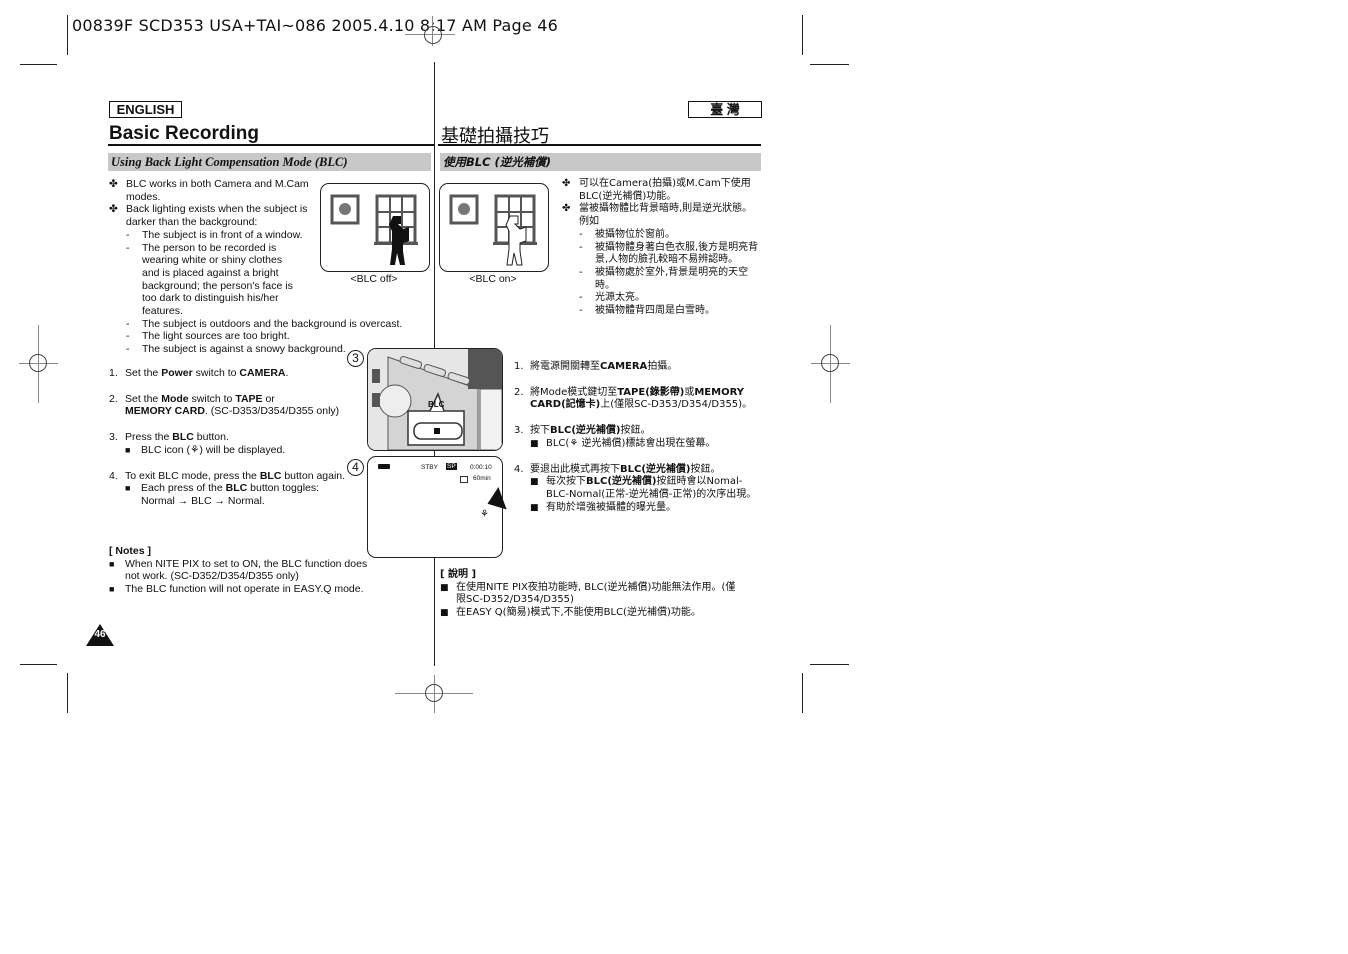  Describe the element at coordinates (145, 109) in the screenshot. I see `english-language-label: ENGLISH` at that location.